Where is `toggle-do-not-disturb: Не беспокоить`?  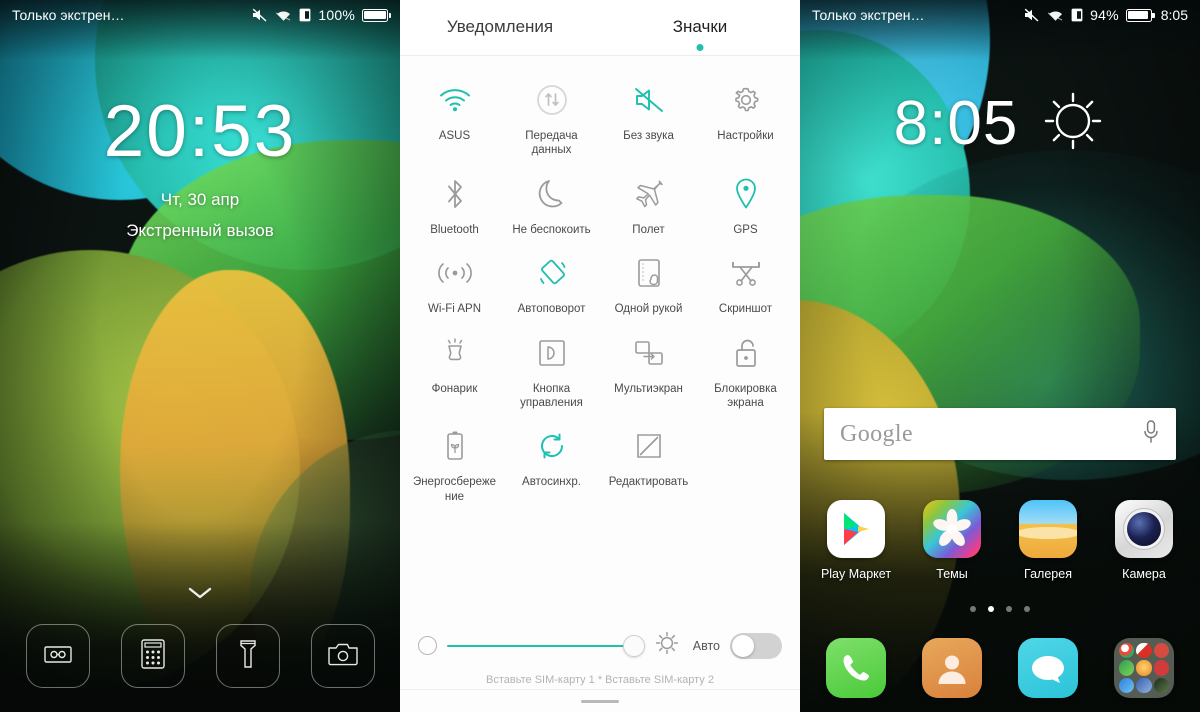 toggle-do-not-disturb: Не беспокоить is located at coordinates (551, 203).